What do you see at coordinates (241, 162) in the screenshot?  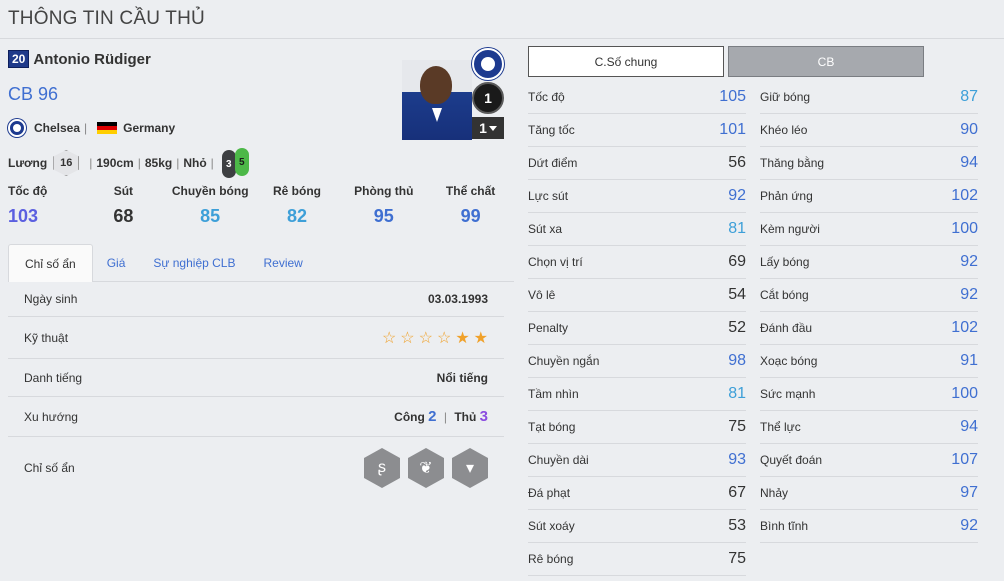 I see `right-foot-rating: 5` at bounding box center [241, 162].